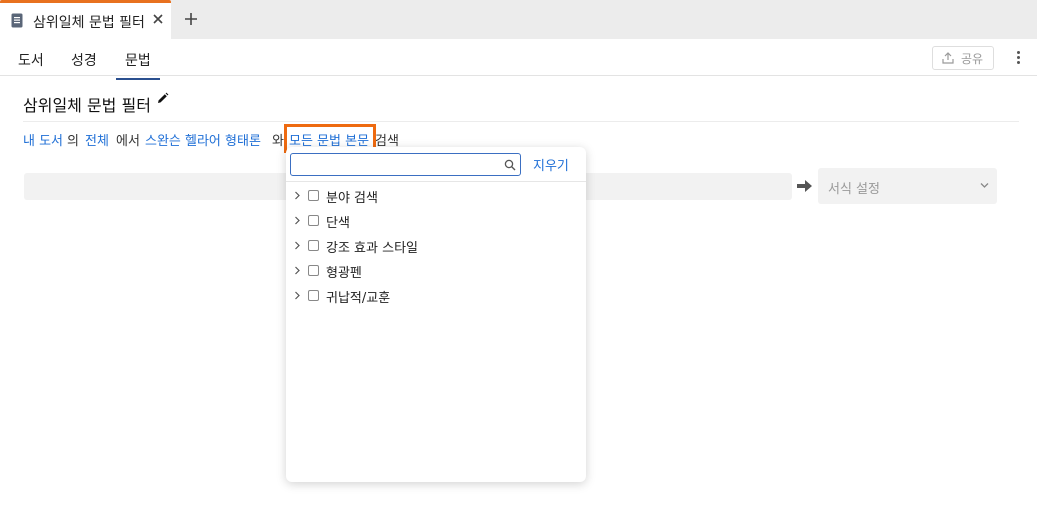 This screenshot has width=1037, height=521. I want to click on title-divider, so click(521, 121).